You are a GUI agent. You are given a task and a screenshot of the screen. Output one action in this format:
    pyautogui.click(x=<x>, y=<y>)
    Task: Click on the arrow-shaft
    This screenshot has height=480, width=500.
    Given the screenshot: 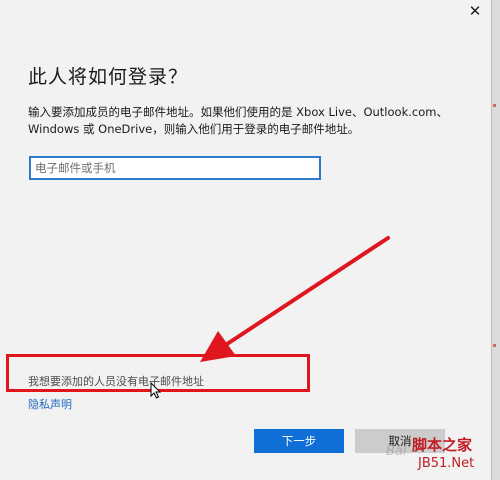 What is the action you would take?
    pyautogui.click(x=306, y=292)
    